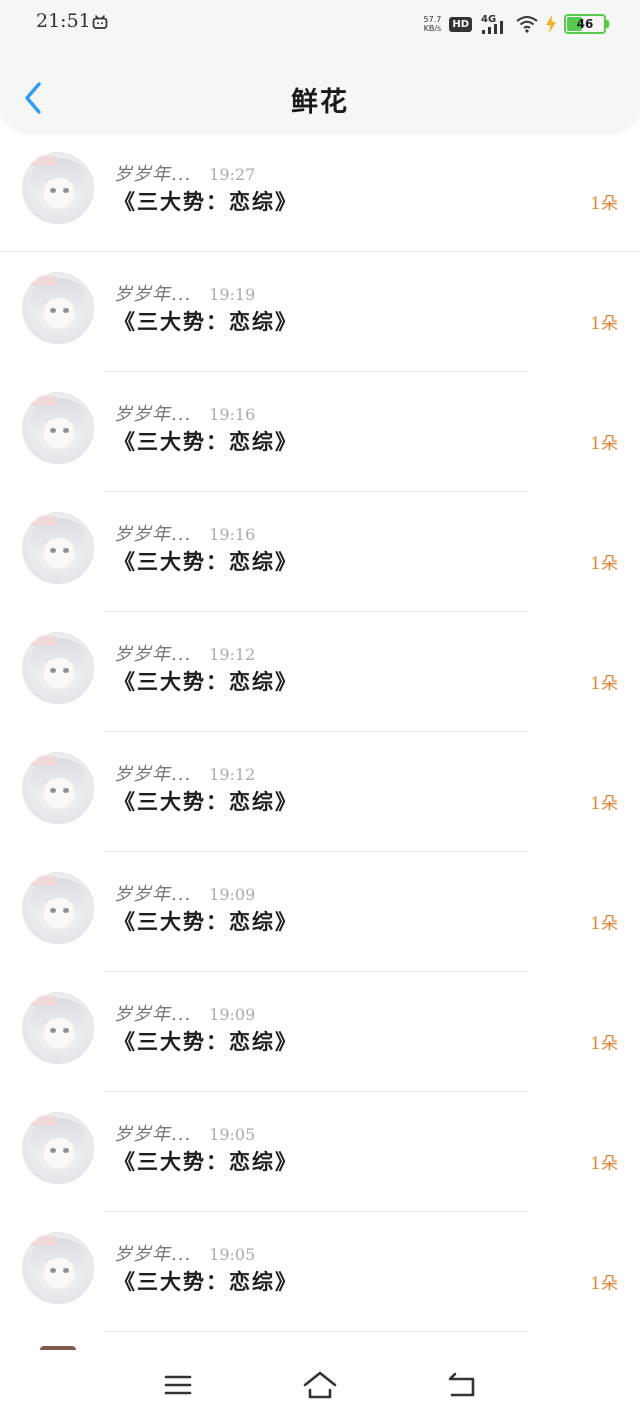 The width and height of the screenshot is (640, 1422). I want to click on list-item: 岁岁年... 19:19 《三大势：恋综》 1朵, so click(320, 312).